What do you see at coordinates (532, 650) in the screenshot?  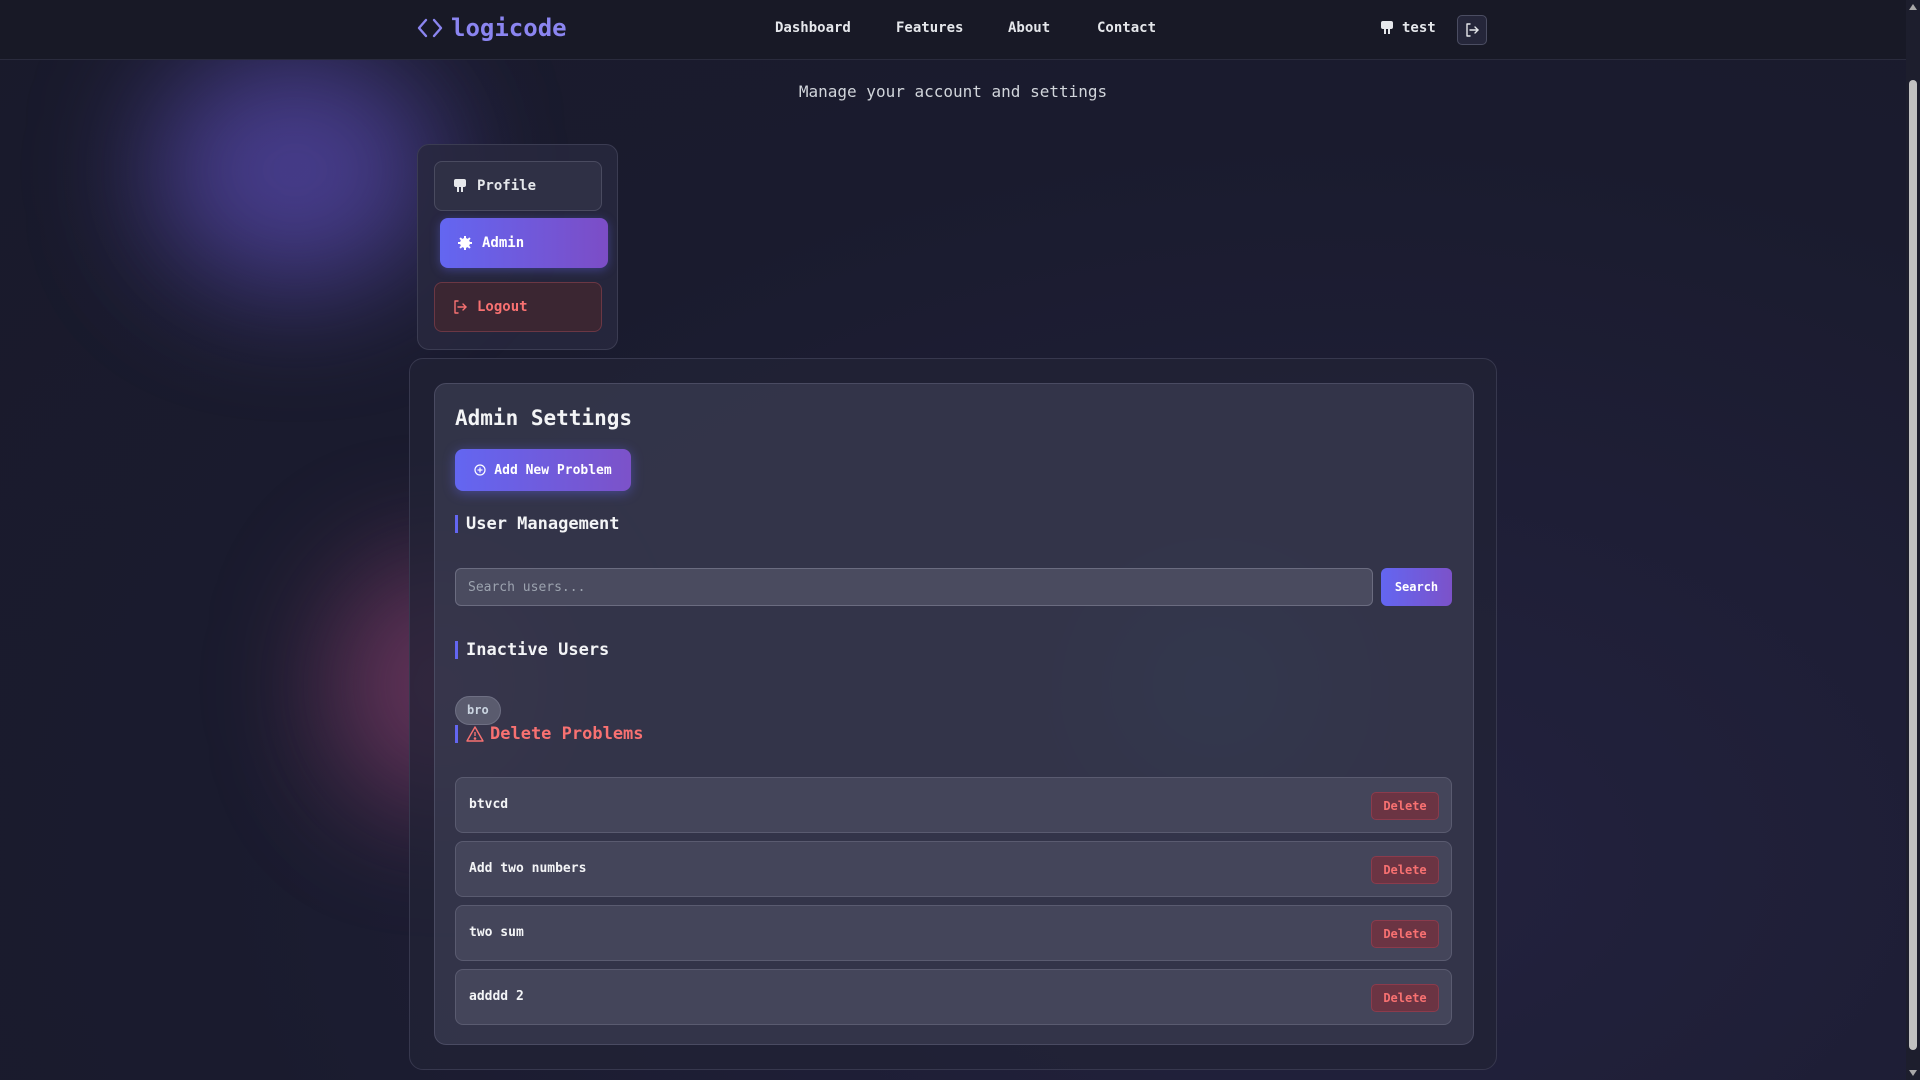 I see `inactive-users-title: Inactive Users` at bounding box center [532, 650].